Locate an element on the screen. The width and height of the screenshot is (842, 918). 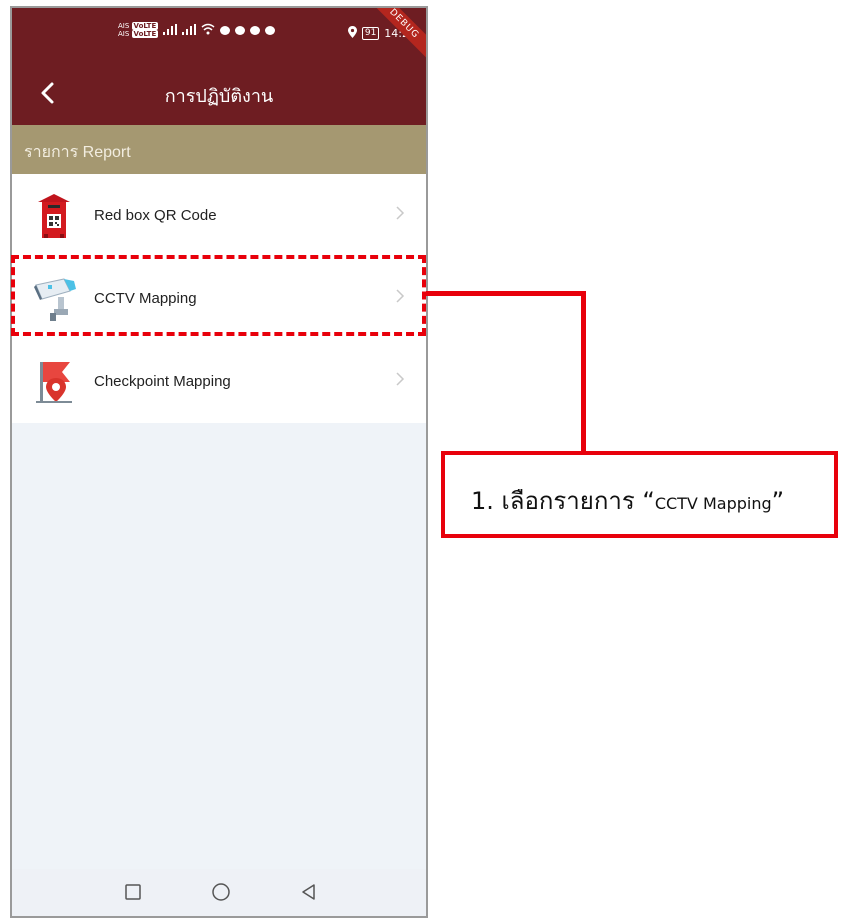
circle-icon is located at coordinates (221, 892).